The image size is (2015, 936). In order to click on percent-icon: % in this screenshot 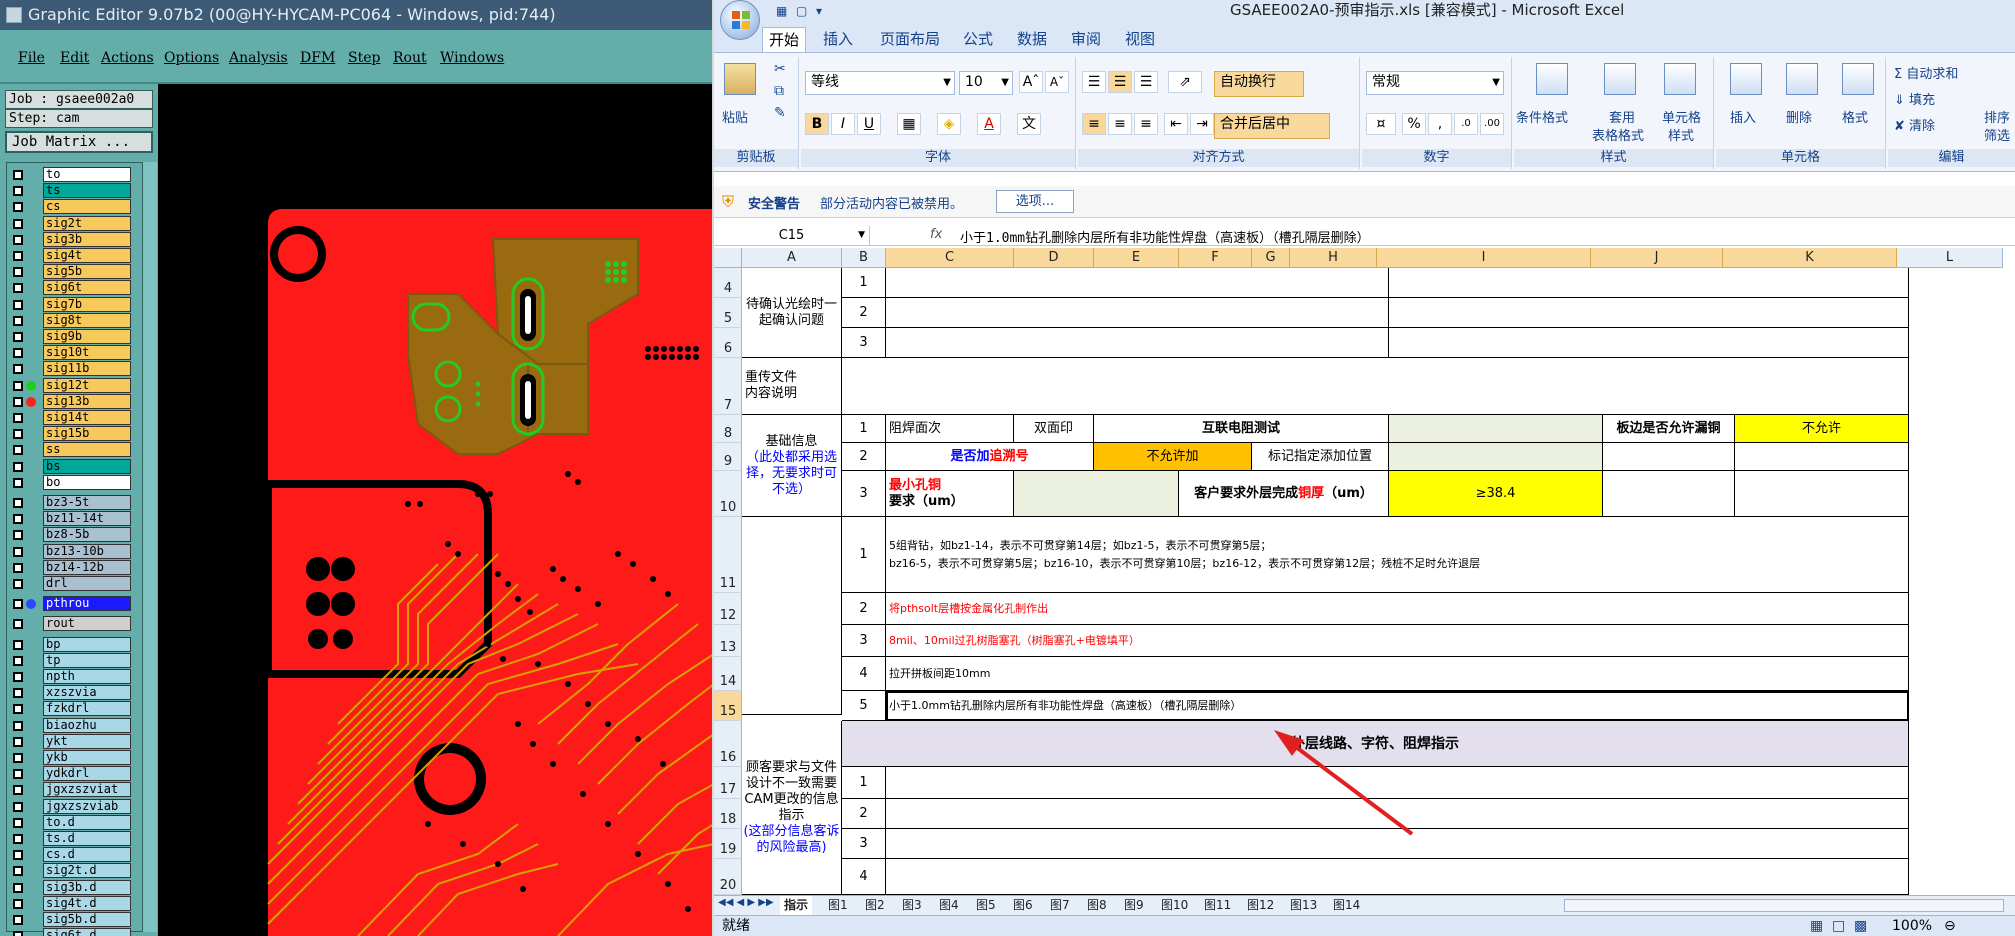, I will do `click(1414, 124)`.